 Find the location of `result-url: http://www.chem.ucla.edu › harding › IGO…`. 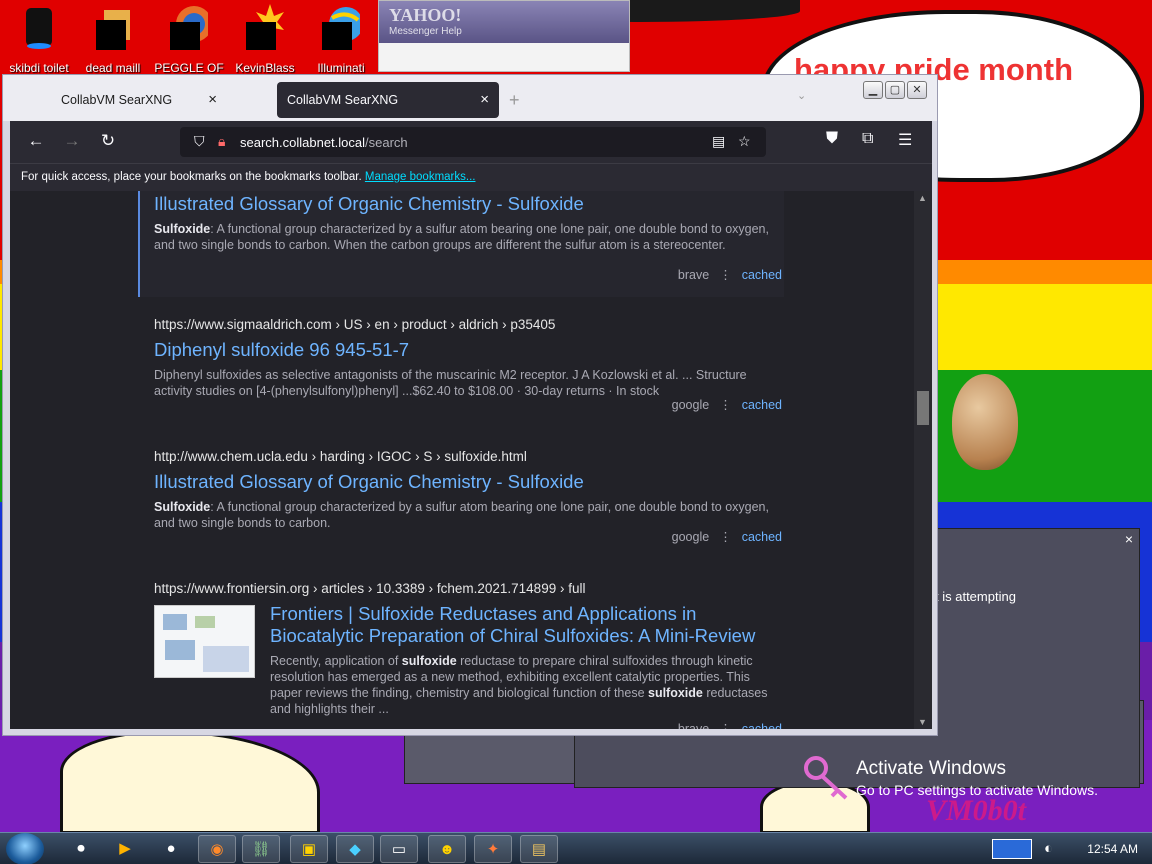

result-url: http://www.chem.ucla.edu › harding › IGO… is located at coordinates (469, 456).